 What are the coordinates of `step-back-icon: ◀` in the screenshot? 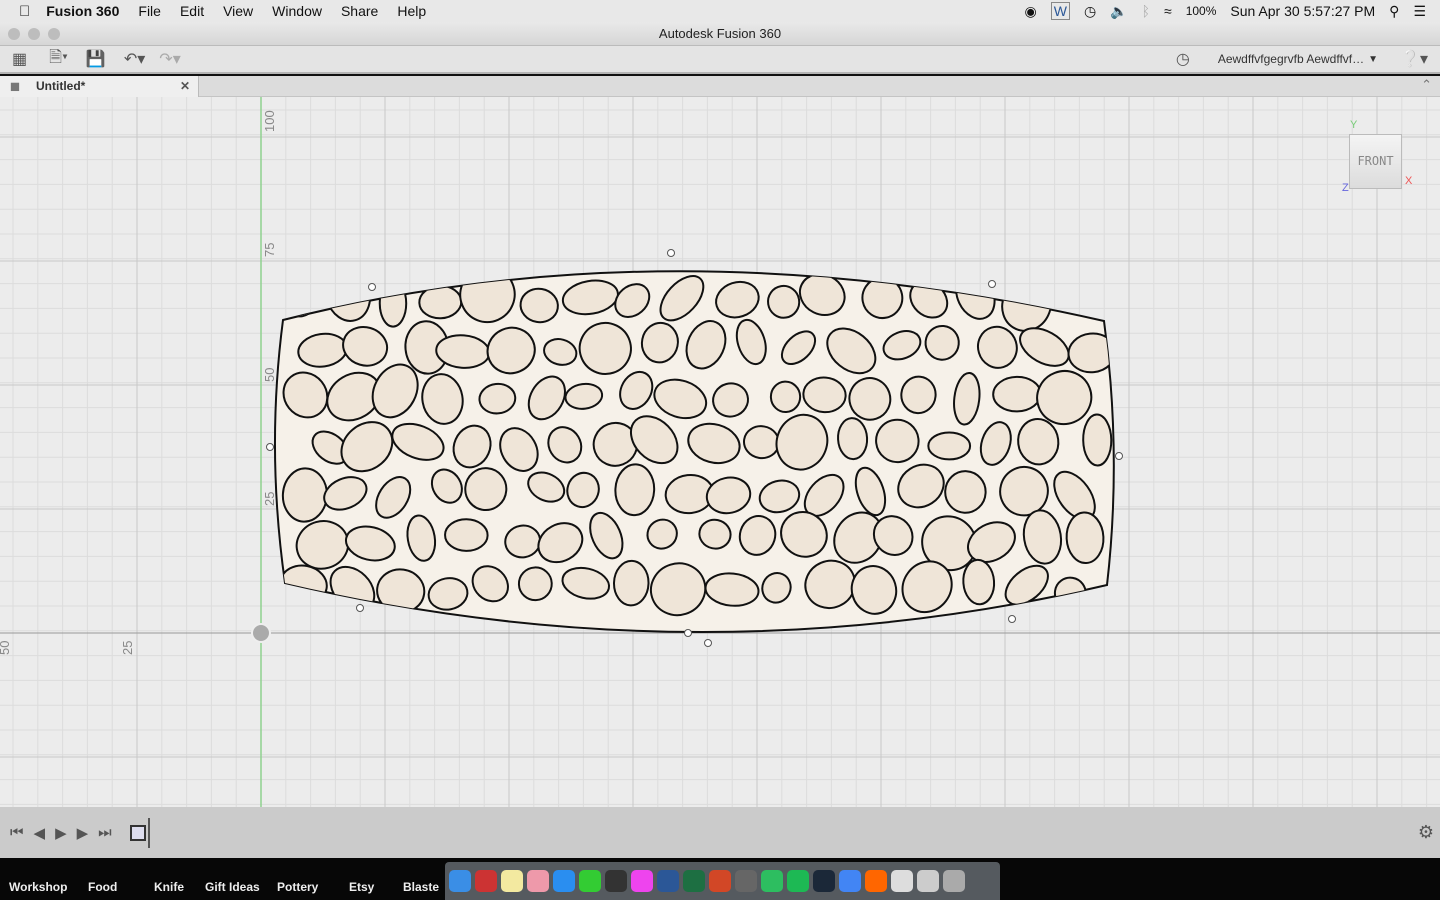 It's located at (40, 833).